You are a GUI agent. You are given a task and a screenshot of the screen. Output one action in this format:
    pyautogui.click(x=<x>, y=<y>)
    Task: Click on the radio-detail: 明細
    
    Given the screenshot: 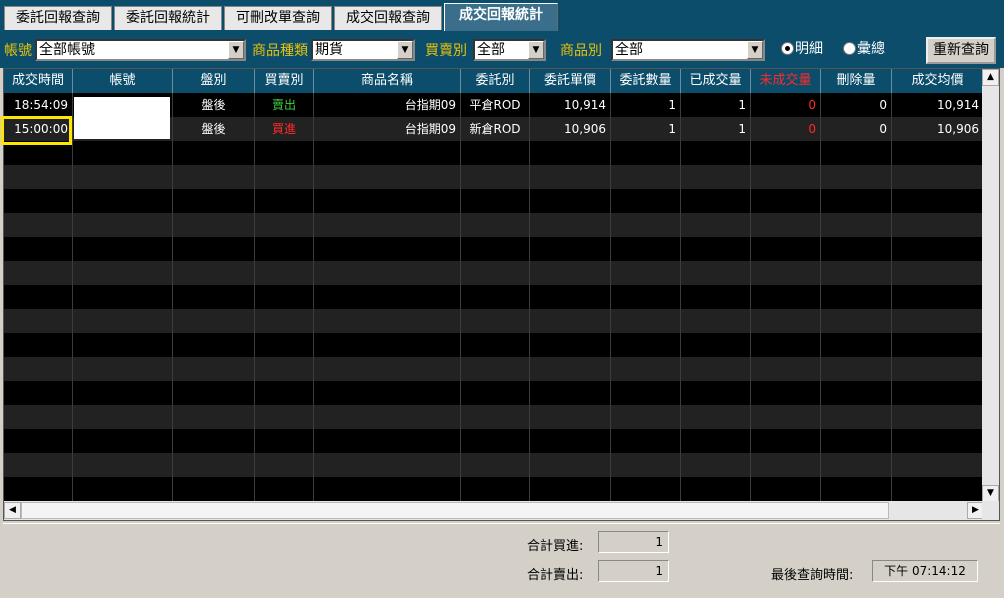 What is the action you would take?
    pyautogui.click(x=802, y=49)
    